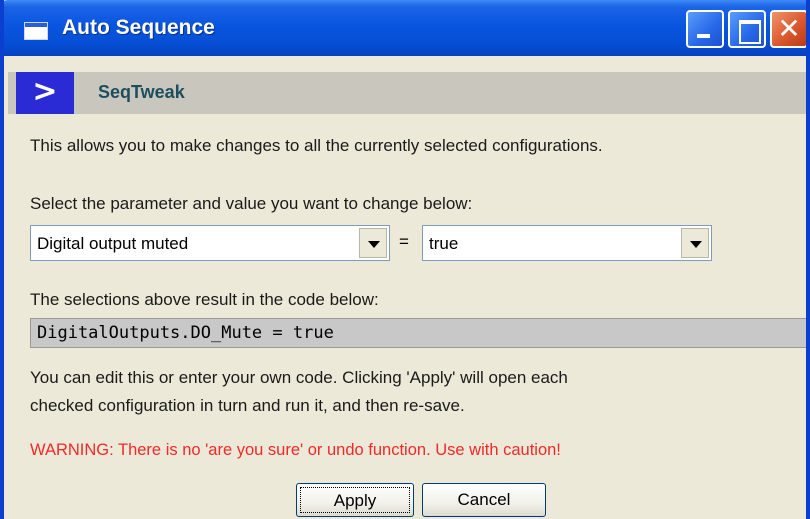 The height and width of the screenshot is (519, 810). I want to click on minimize-button, so click(705, 29).